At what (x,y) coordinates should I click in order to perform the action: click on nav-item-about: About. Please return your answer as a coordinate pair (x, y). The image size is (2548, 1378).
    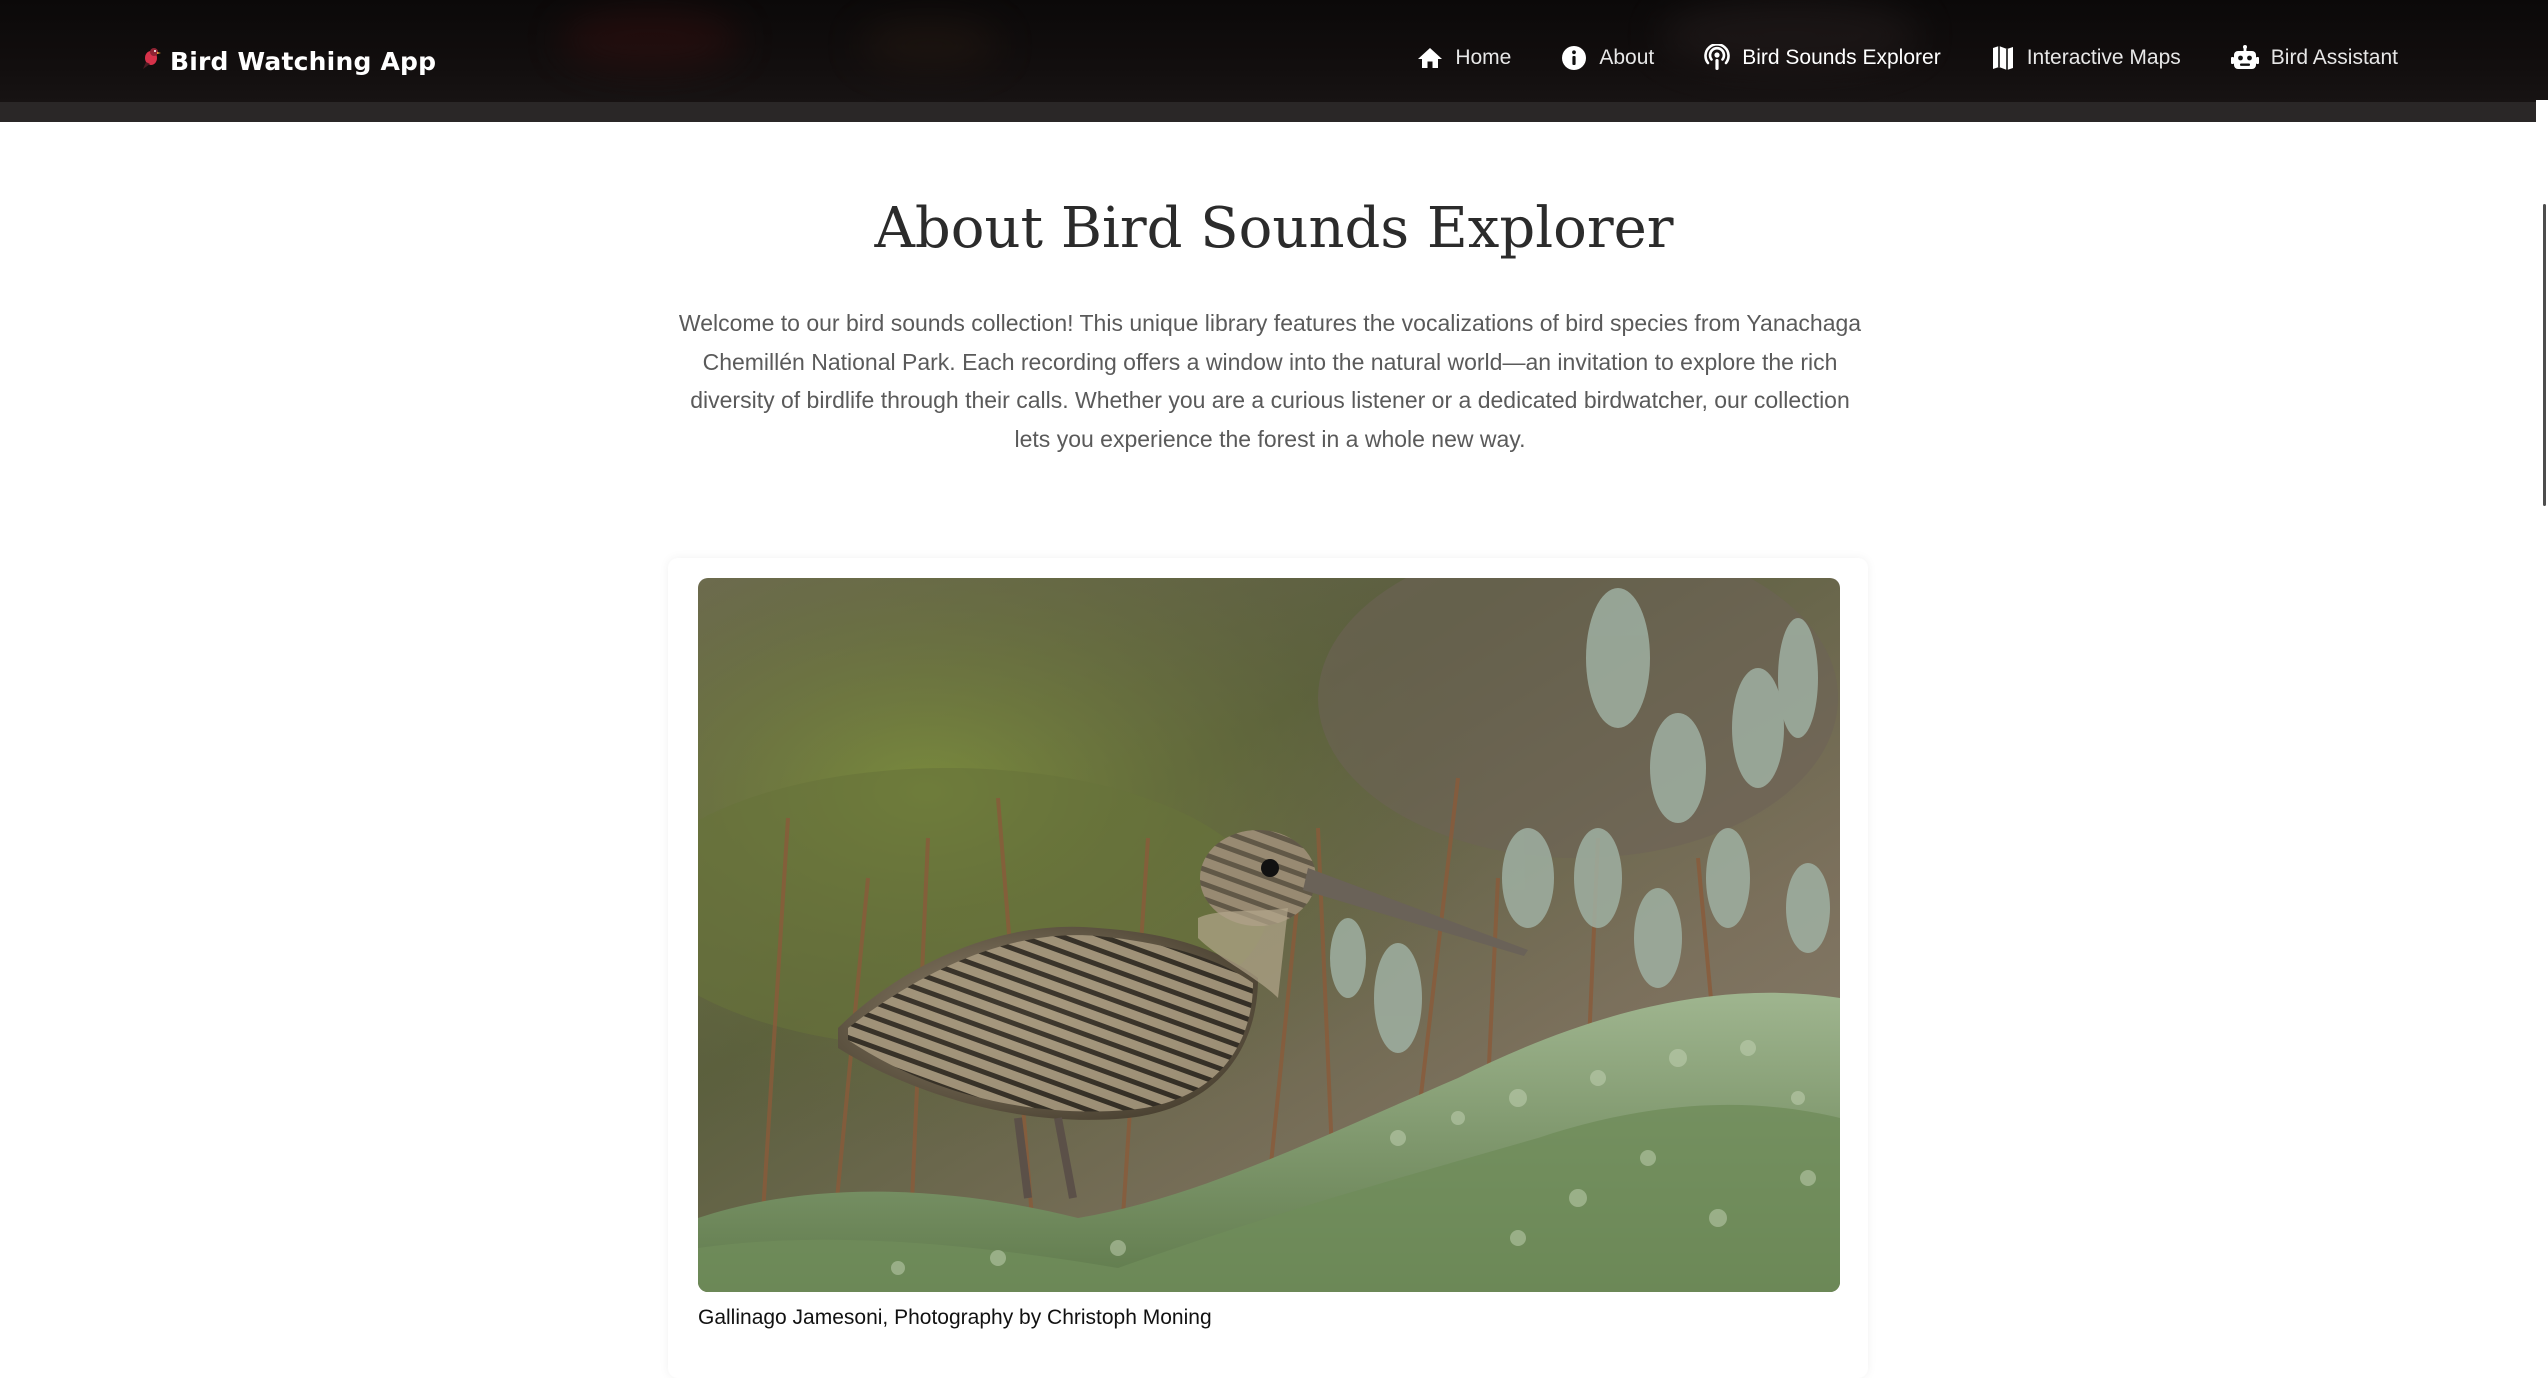
    Looking at the image, I should click on (1607, 58).